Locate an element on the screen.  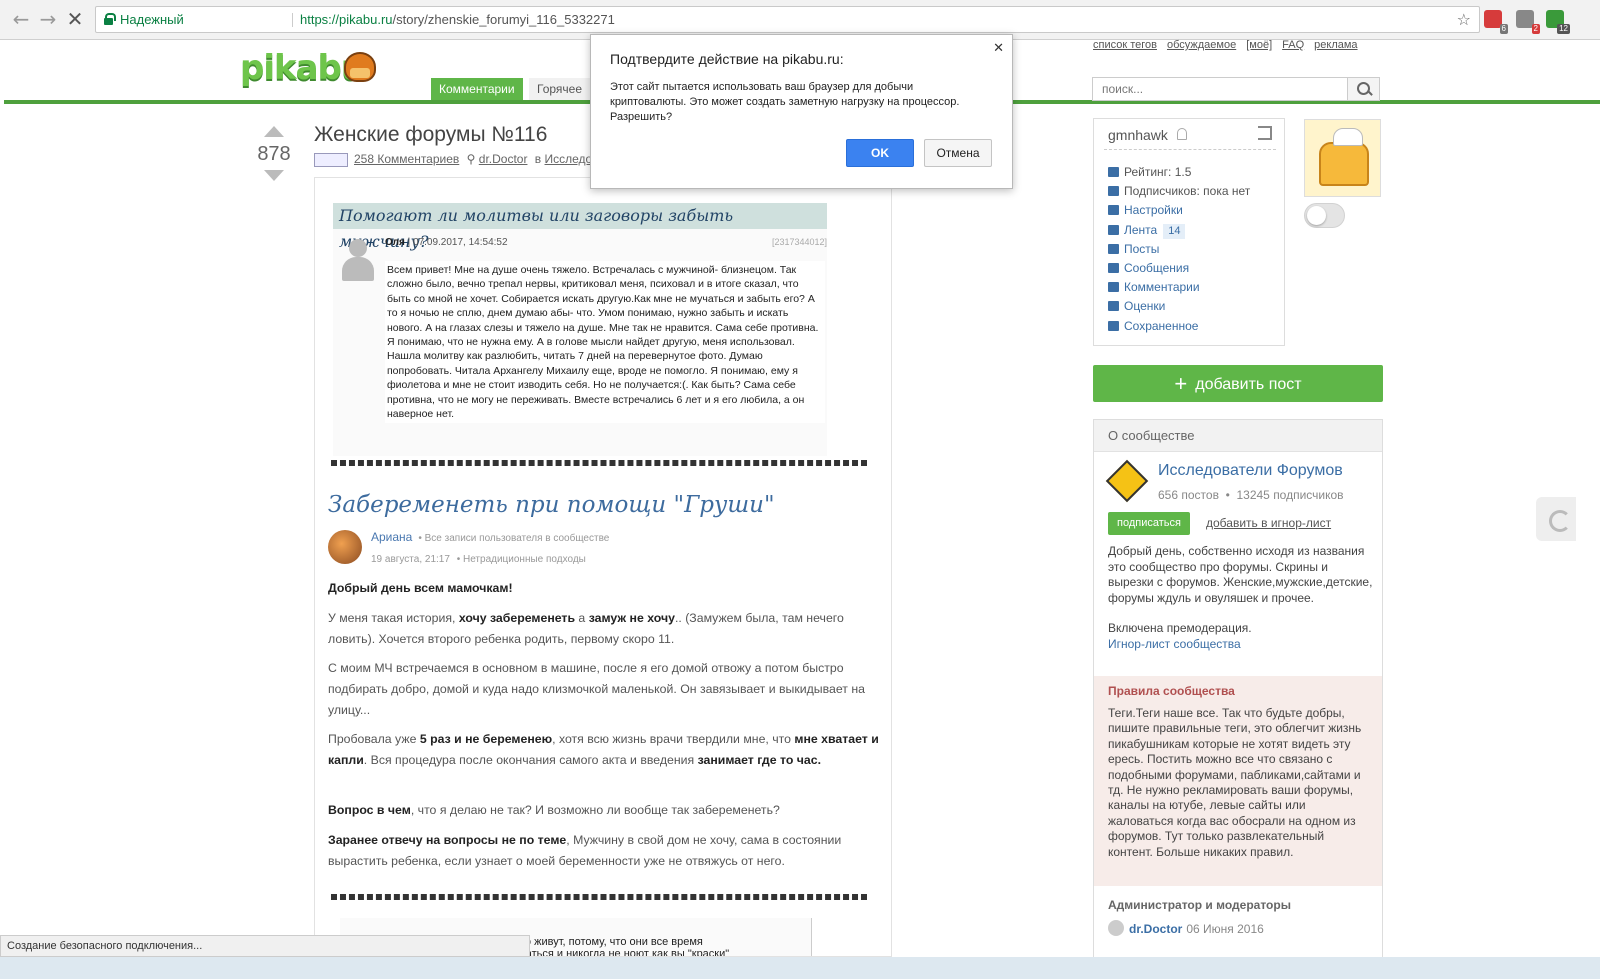
forum-user: Оля | 07.09.2017, 14:54:52 is located at coordinates (446, 242).